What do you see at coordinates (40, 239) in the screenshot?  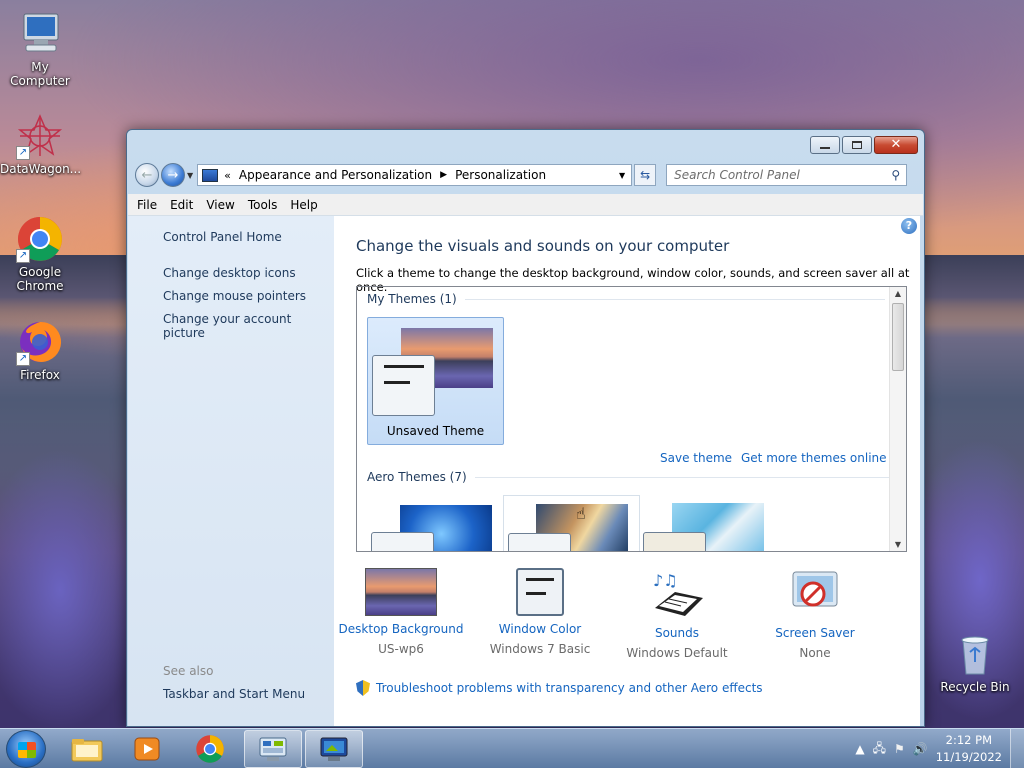 I see `chrome-icon: ↗` at bounding box center [40, 239].